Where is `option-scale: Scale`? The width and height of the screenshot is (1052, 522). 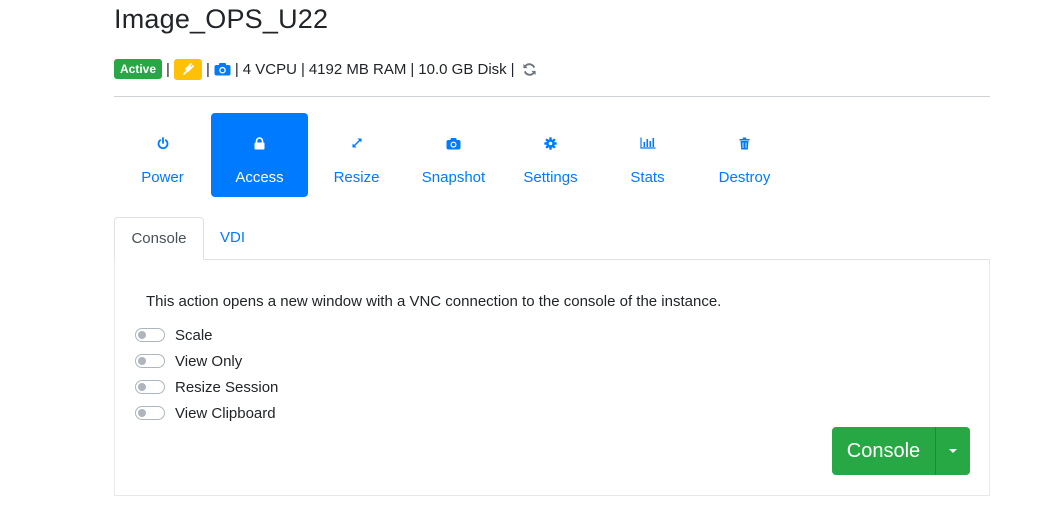 option-scale: Scale is located at coordinates (174, 335).